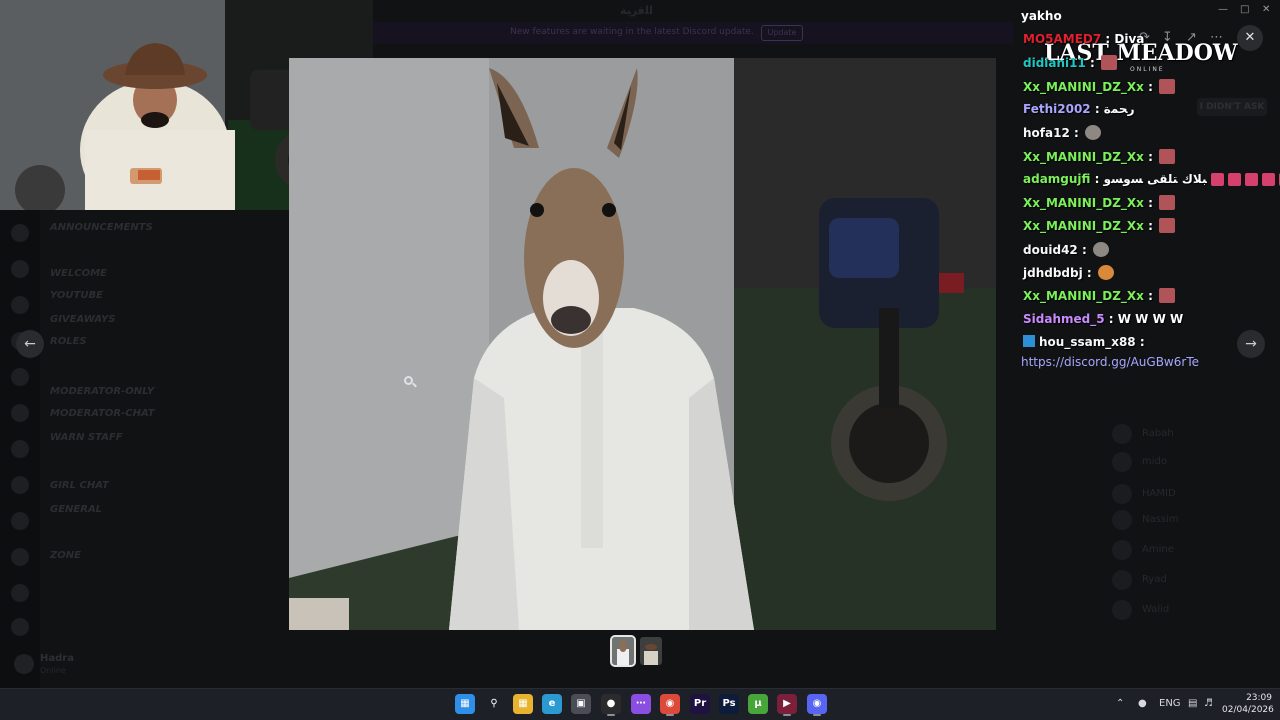  I want to click on user-status: Online, so click(53, 670).